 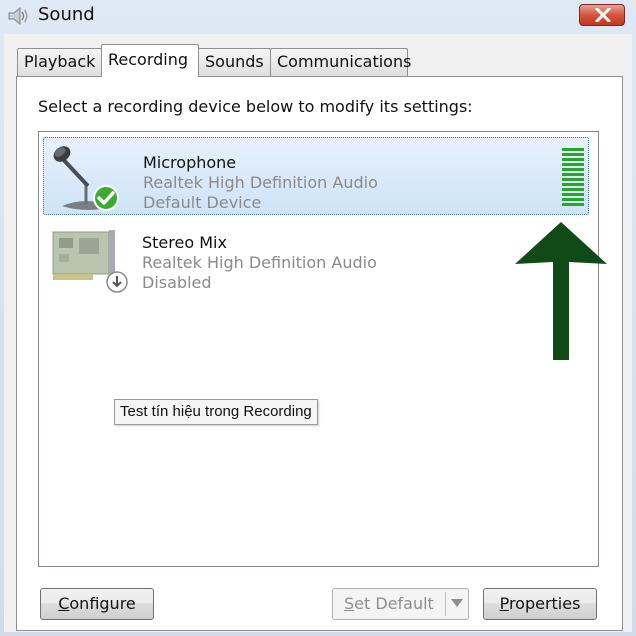 What do you see at coordinates (106, 198) in the screenshot?
I see `checkmark-icon` at bounding box center [106, 198].